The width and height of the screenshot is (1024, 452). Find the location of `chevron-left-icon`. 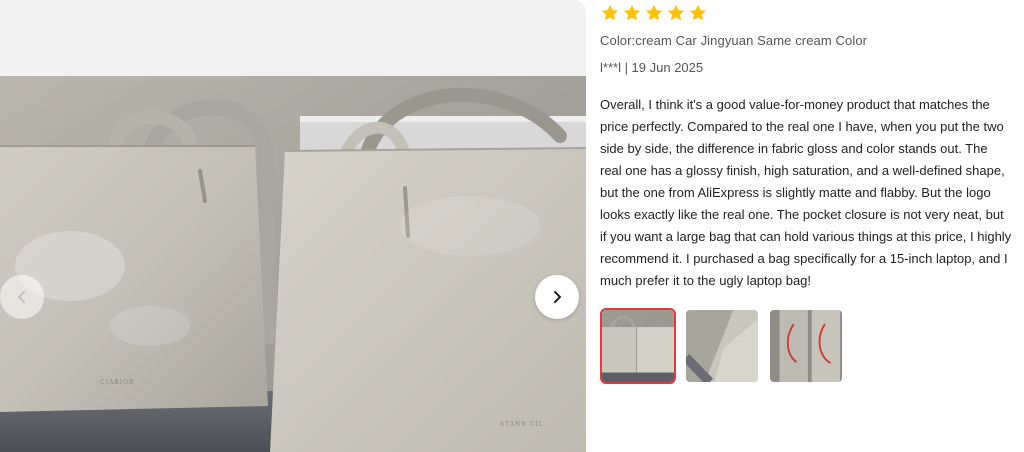

chevron-left-icon is located at coordinates (21, 297).